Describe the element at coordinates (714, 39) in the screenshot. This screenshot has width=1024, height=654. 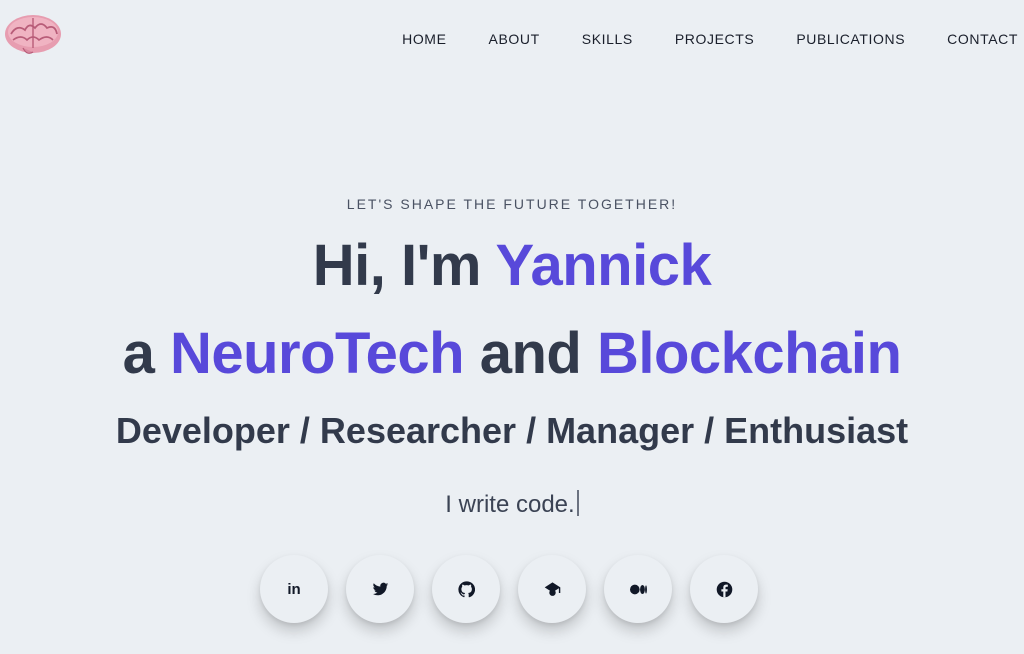
I see `nav-projects: PROJECTS` at that location.